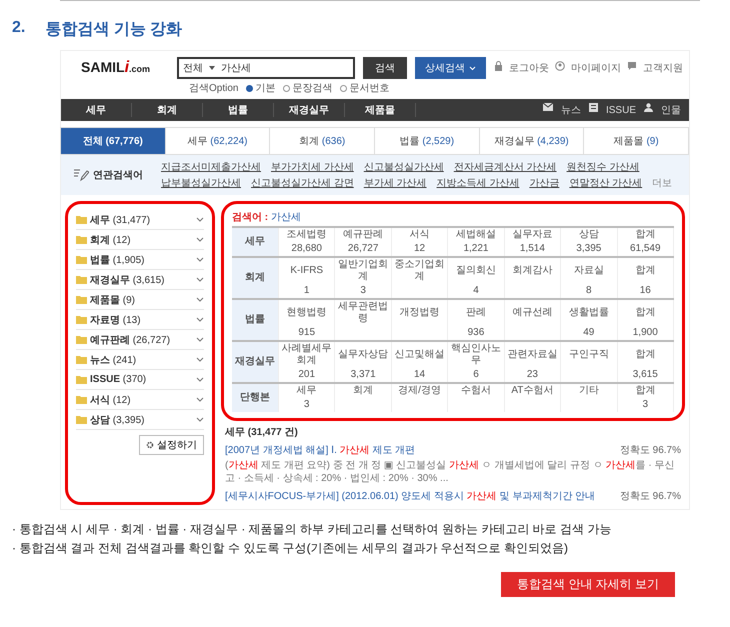 The width and height of the screenshot is (730, 627). I want to click on related-term-link: 납부불성실가산세, so click(201, 183).